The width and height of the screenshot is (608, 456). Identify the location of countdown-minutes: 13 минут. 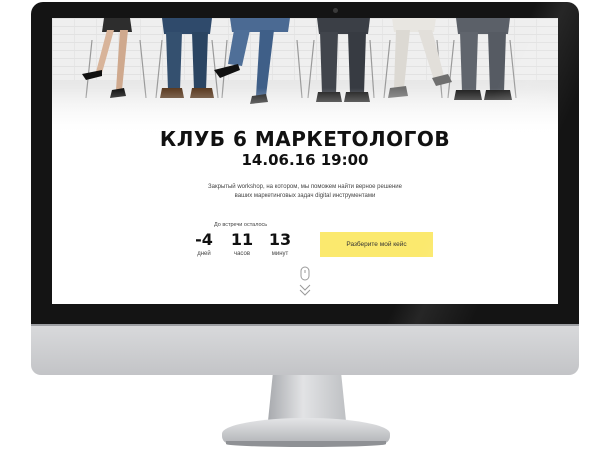
(280, 244).